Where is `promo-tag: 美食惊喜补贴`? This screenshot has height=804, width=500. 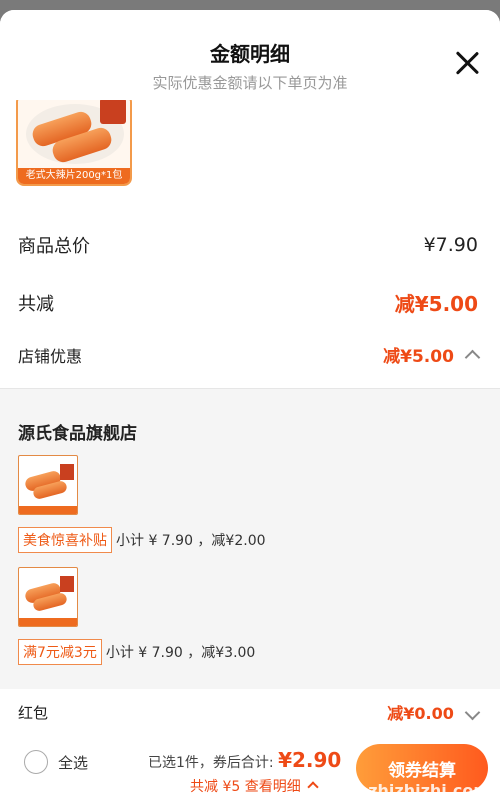
promo-tag: 美食惊喜补贴 is located at coordinates (65, 540).